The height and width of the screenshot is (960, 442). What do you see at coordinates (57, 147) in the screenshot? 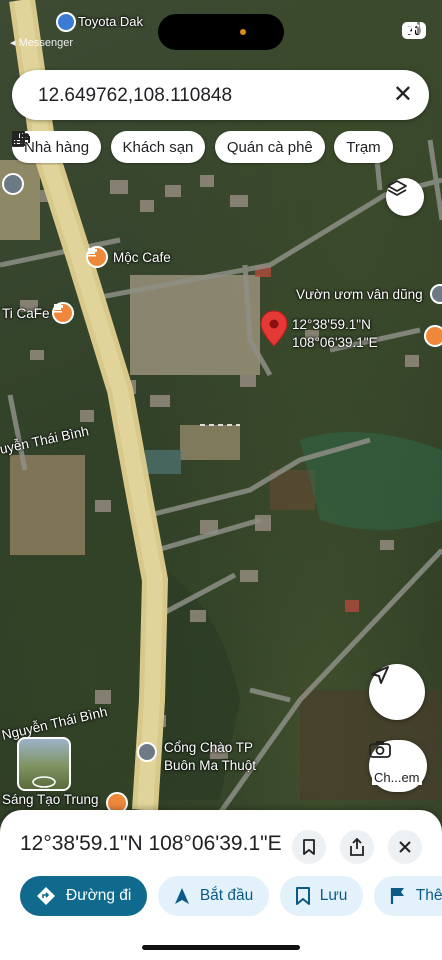
I see `chip-label: Nhà hàng` at bounding box center [57, 147].